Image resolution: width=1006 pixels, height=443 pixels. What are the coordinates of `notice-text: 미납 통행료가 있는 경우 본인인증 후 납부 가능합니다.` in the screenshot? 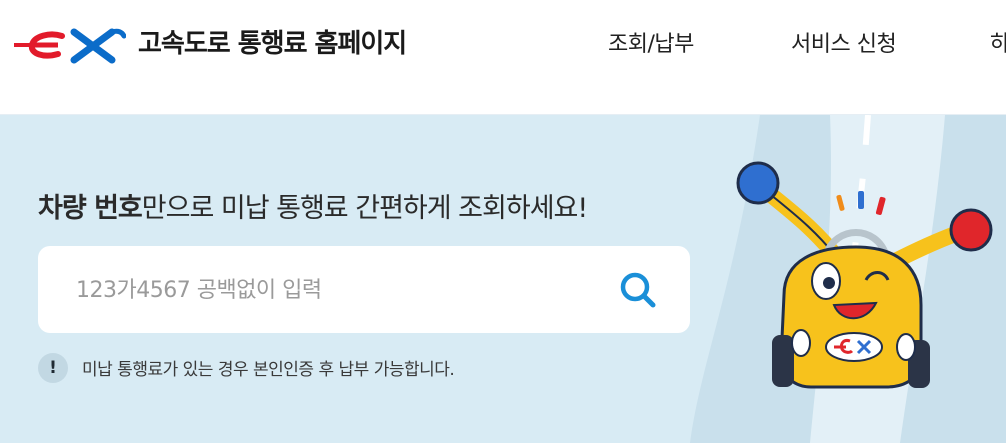 It's located at (268, 370).